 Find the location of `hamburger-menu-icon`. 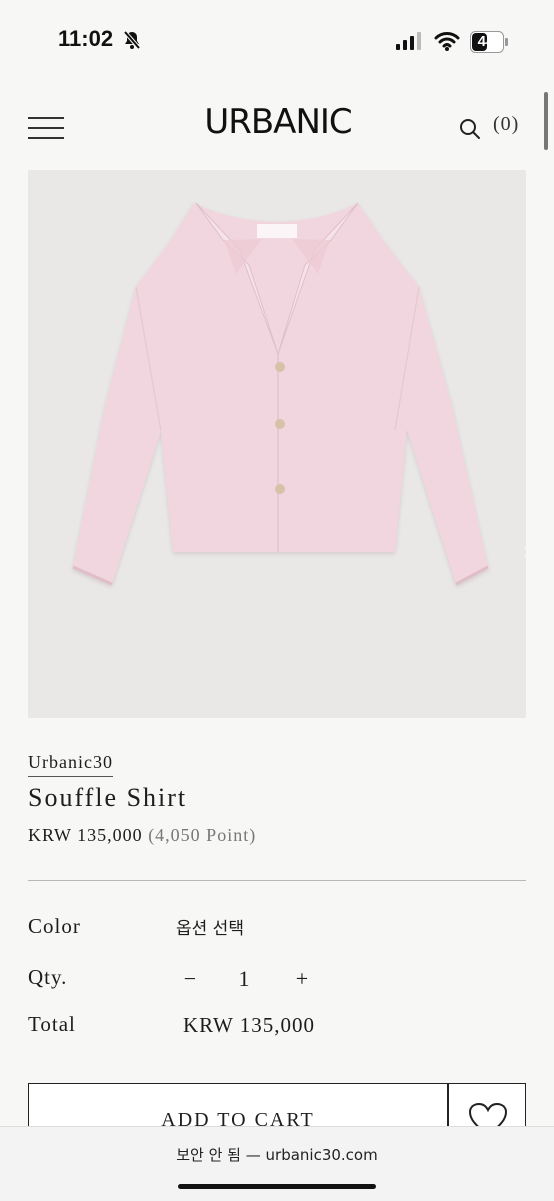

hamburger-menu-icon is located at coordinates (46, 128).